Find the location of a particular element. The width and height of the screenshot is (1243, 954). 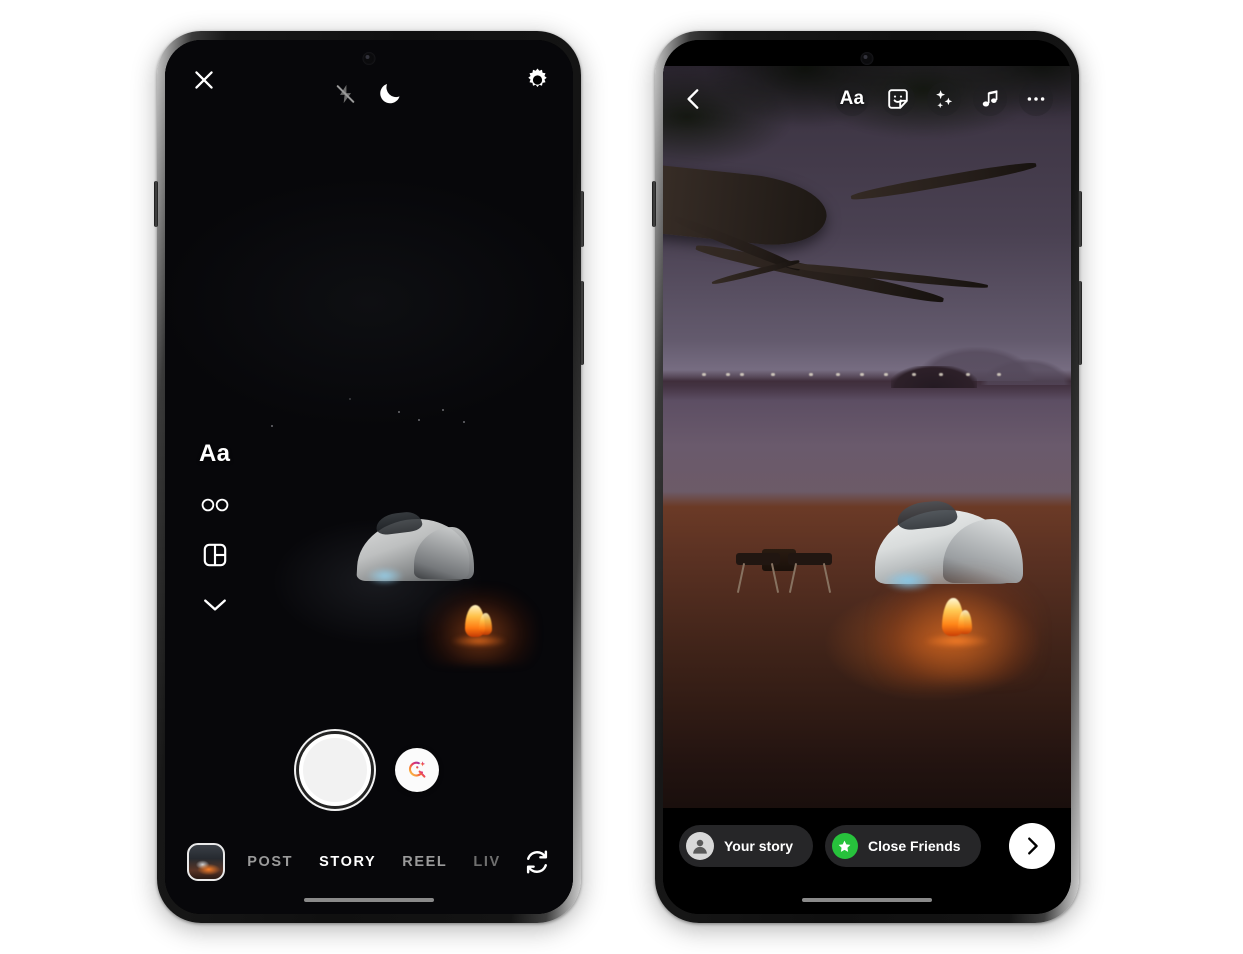

close-friends-button: Close Friends is located at coordinates (902, 846).